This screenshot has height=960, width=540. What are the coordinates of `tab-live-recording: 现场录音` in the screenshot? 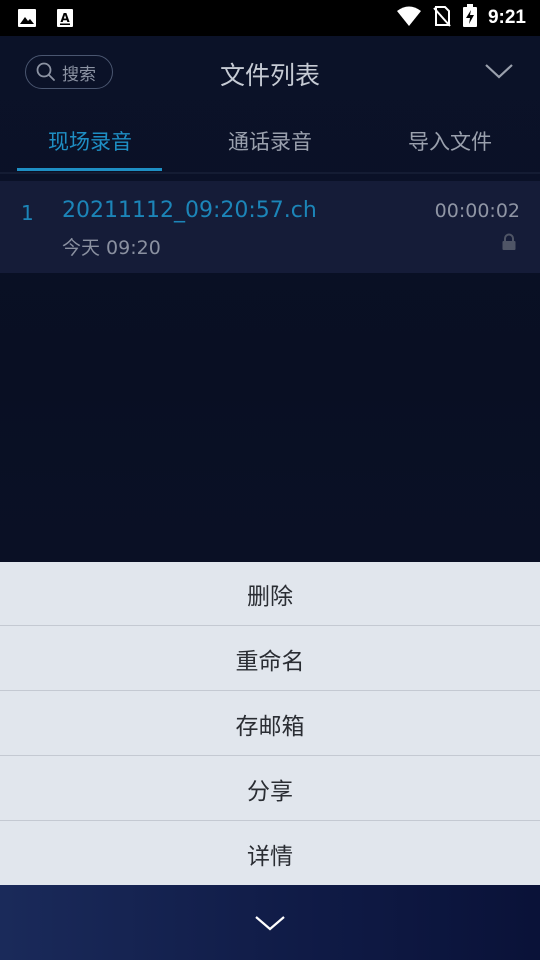 It's located at (90, 141).